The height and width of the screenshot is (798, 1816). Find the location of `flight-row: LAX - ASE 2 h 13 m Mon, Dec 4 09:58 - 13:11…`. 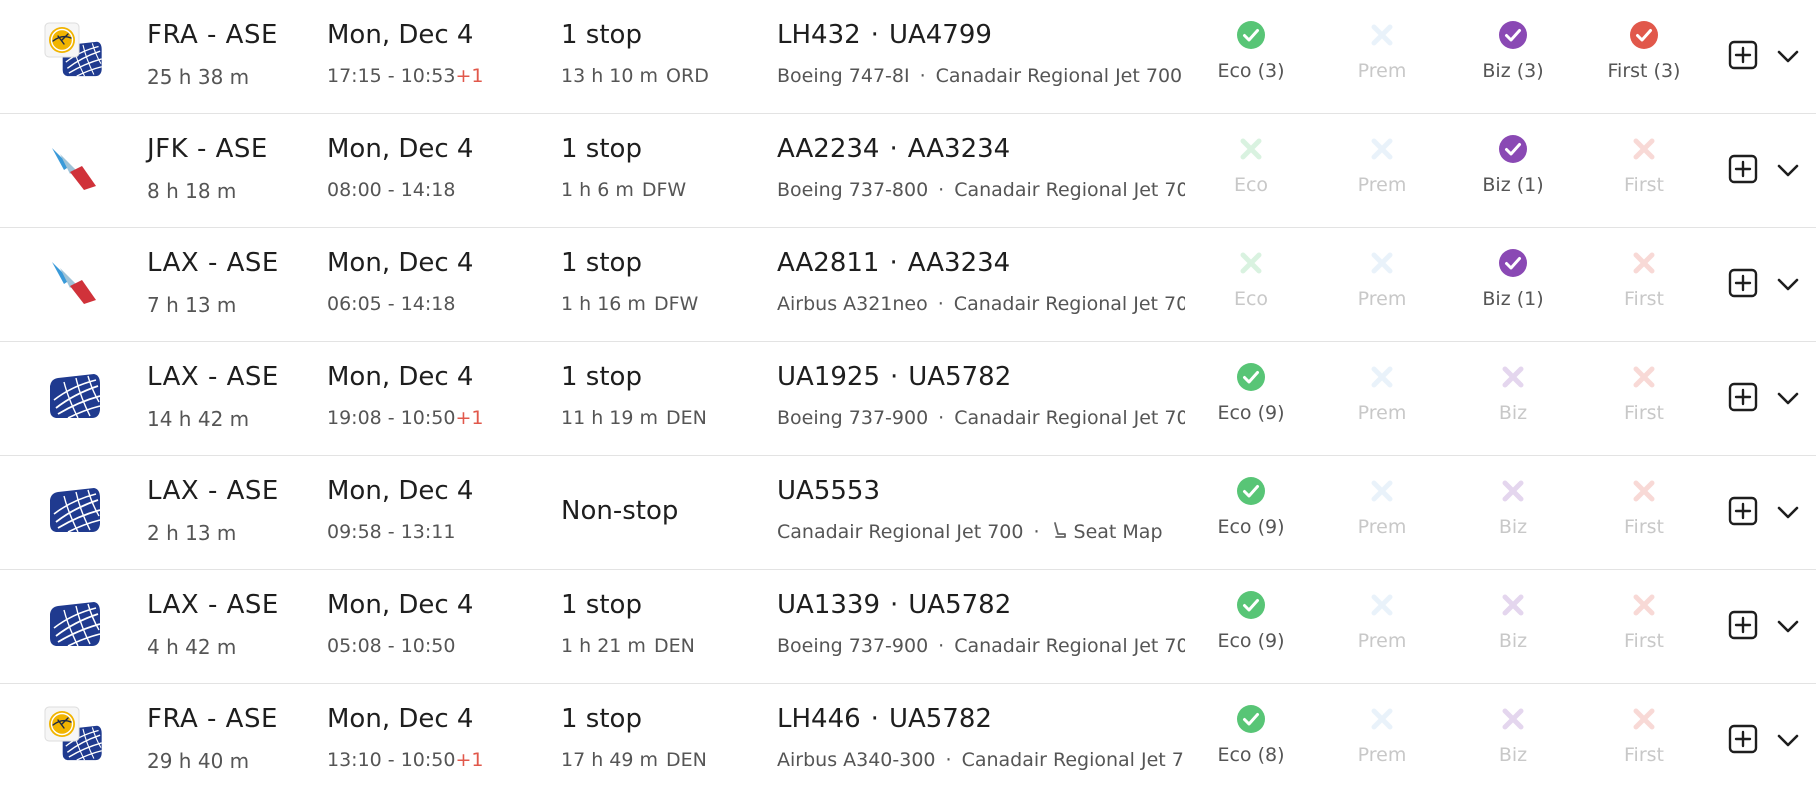

flight-row: LAX - ASE 2 h 13 m Mon, Dec 4 09:58 - 13:11… is located at coordinates (908, 513).